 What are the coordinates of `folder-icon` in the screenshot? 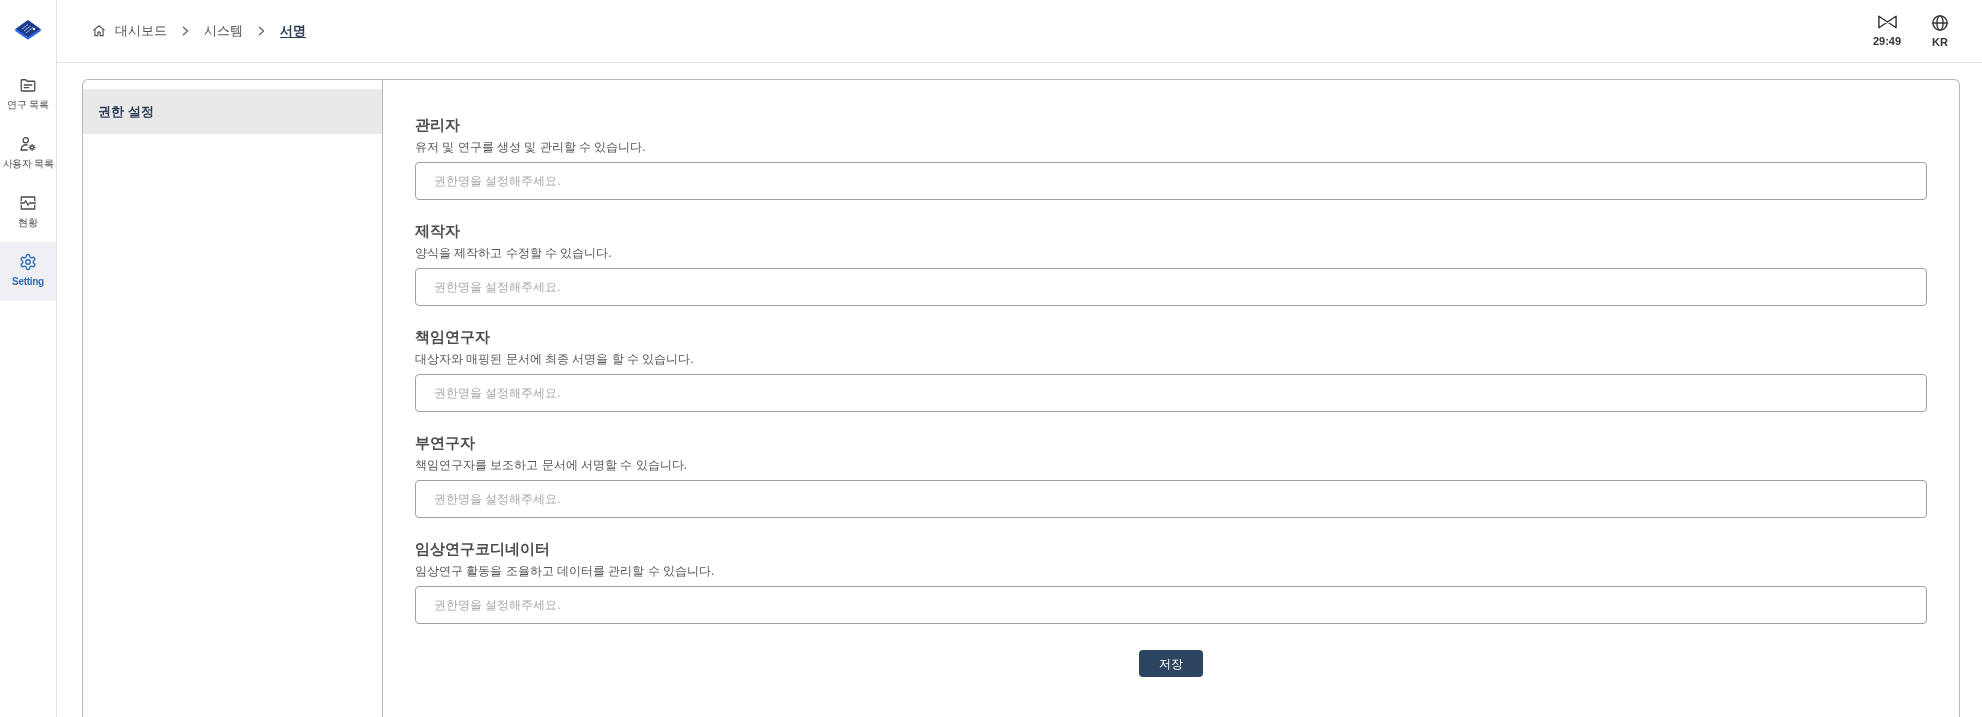 It's located at (28, 85).